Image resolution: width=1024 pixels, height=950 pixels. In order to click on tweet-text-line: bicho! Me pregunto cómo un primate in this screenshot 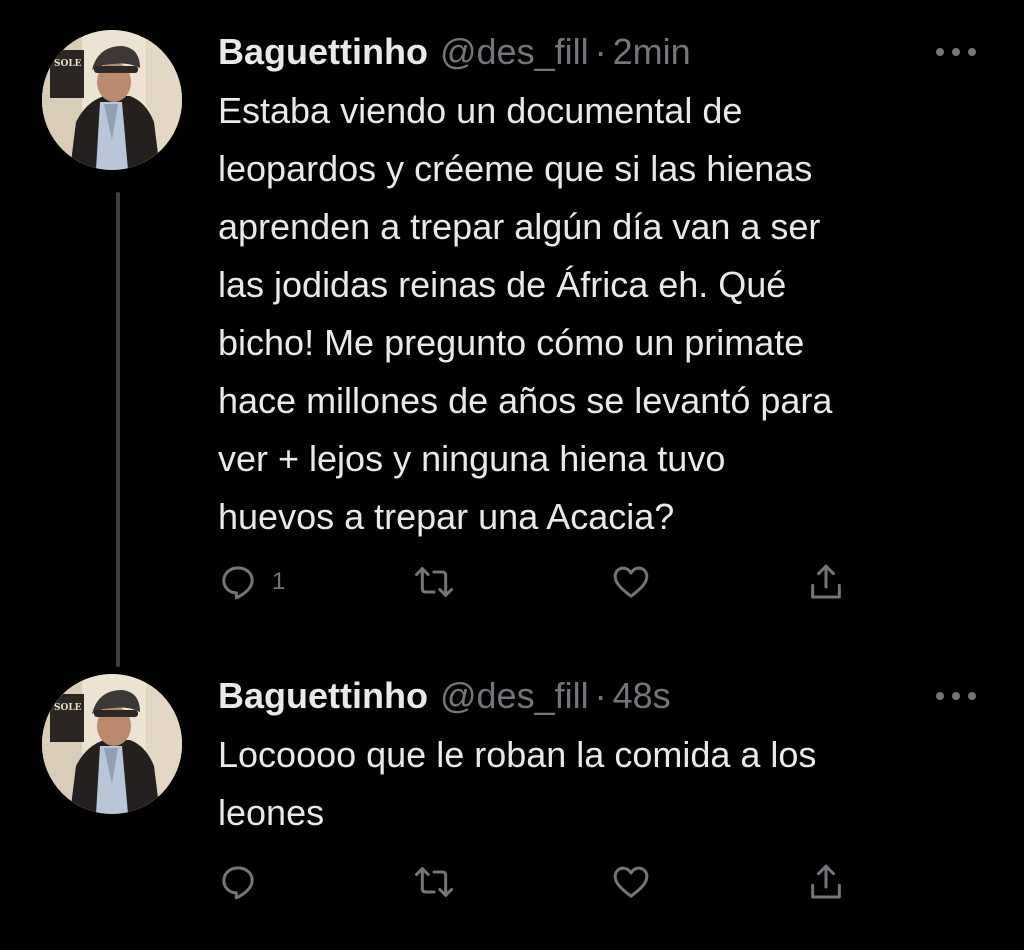, I will do `click(511, 342)`.